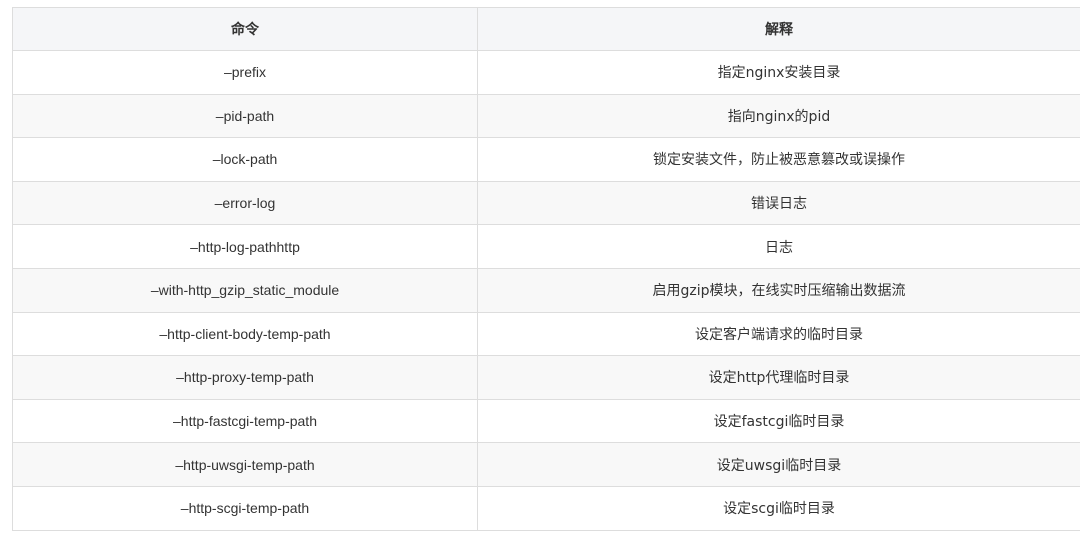  I want to click on table-row: –lock-path 锁定安装文件，防止被恶意篡改或误操作, so click(546, 159).